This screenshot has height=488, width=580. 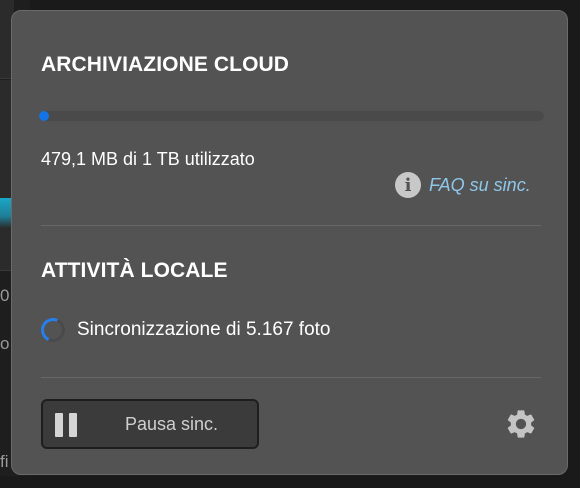 I want to click on info-circle-icon: i, so click(x=408, y=185).